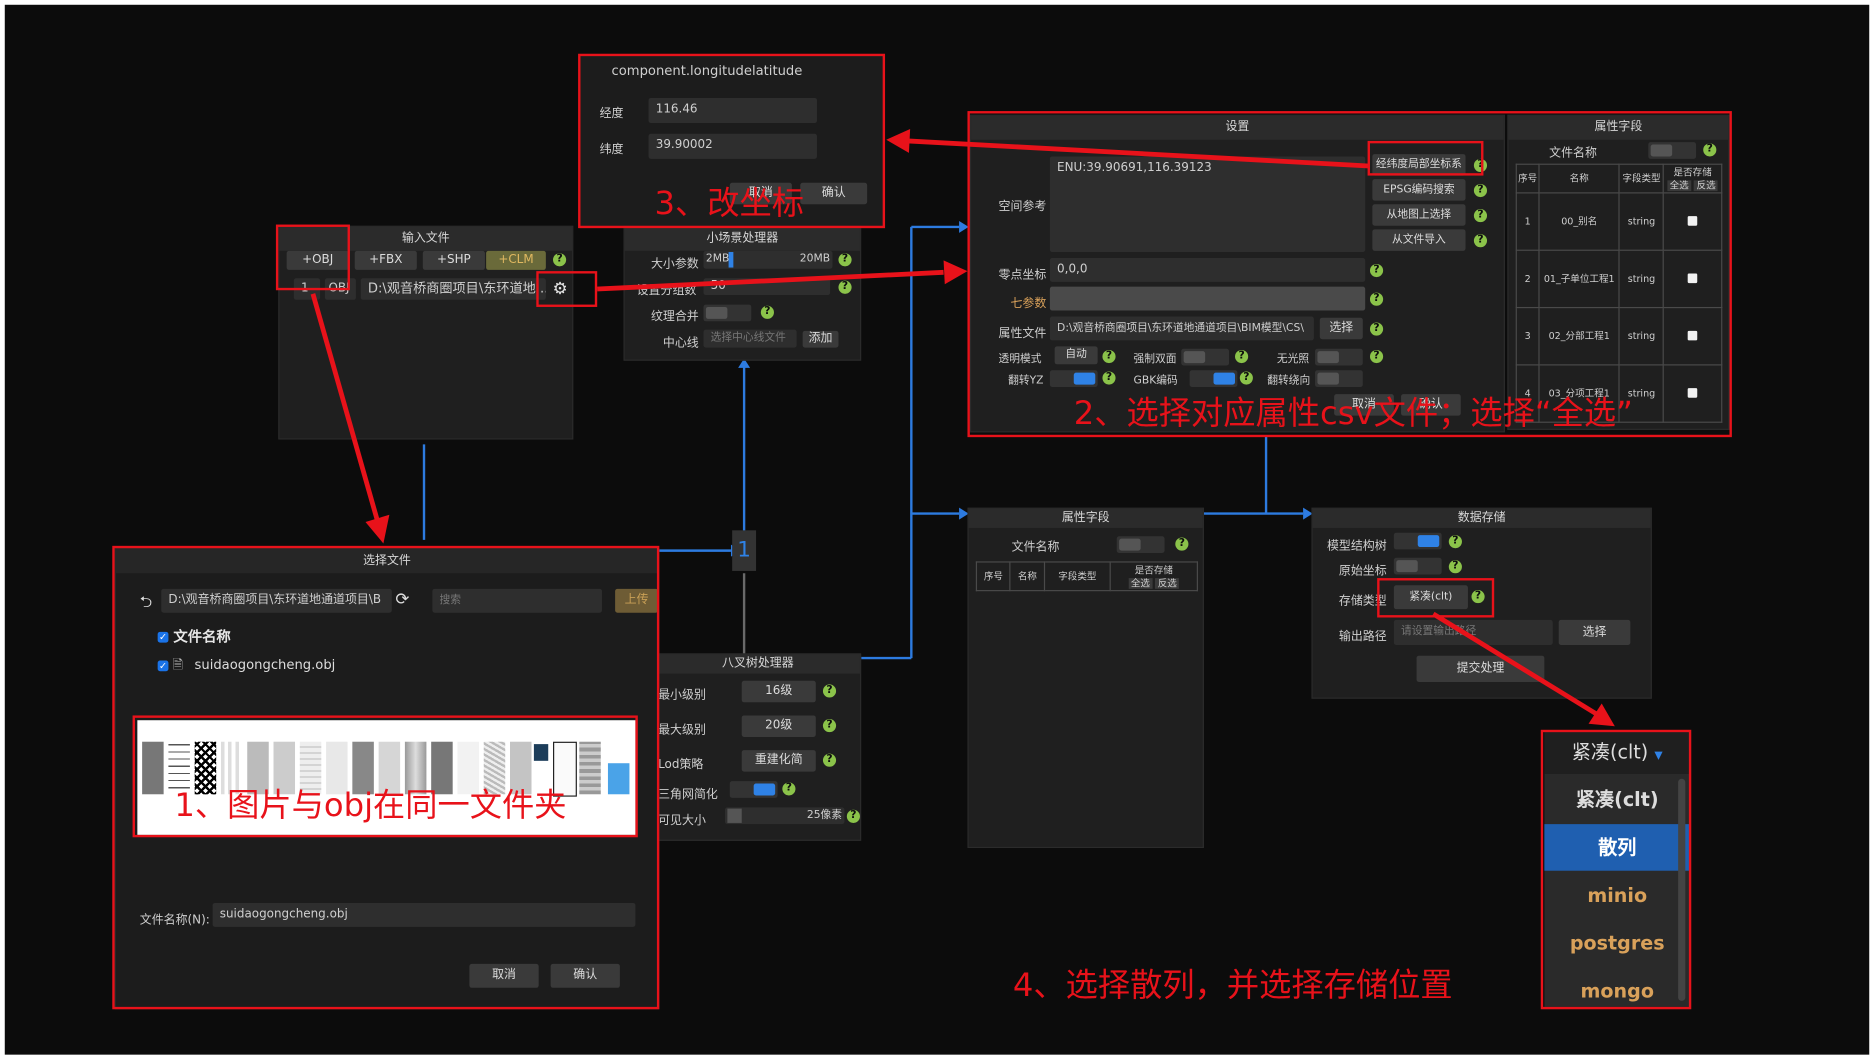  I want to click on annotation-step-2: 2、选择对应属性csv文件；选择“全选”, so click(1353, 414).